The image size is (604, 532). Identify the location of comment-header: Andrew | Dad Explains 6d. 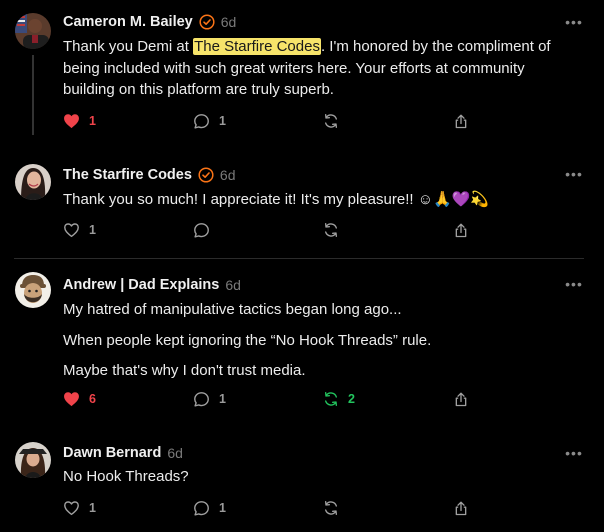
(152, 285).